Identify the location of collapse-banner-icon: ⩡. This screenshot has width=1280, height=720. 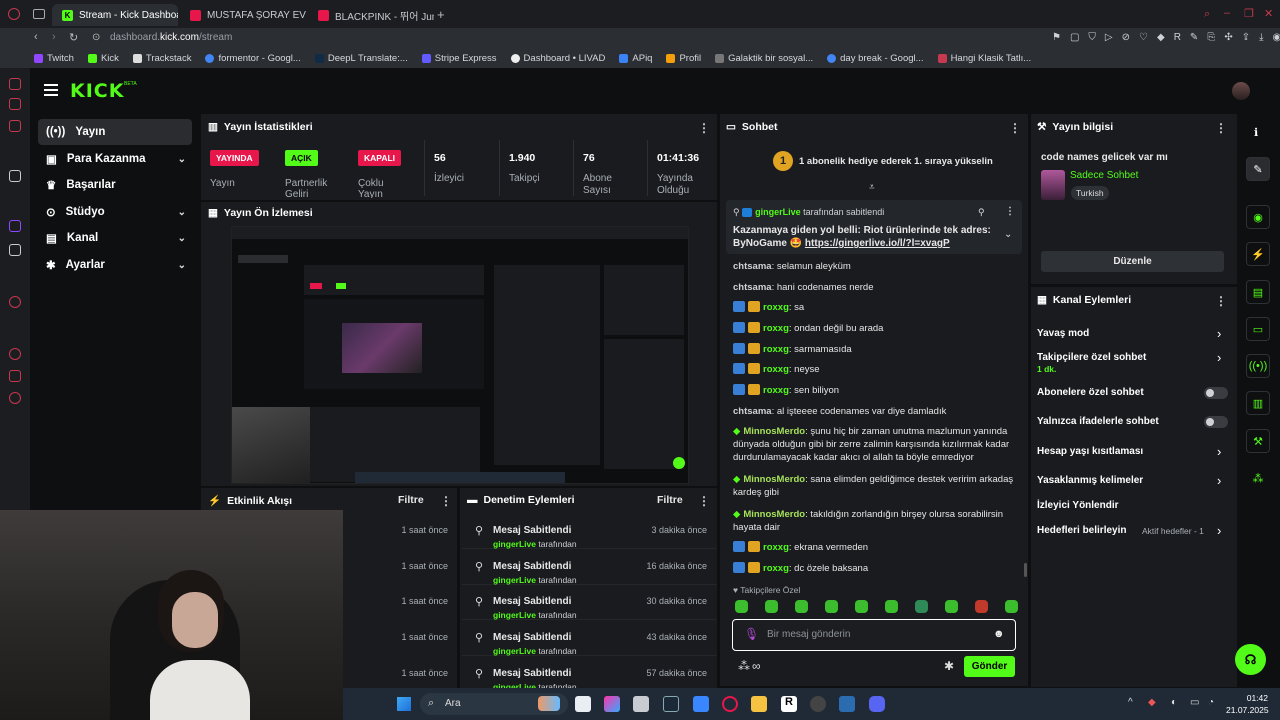
(872, 187).